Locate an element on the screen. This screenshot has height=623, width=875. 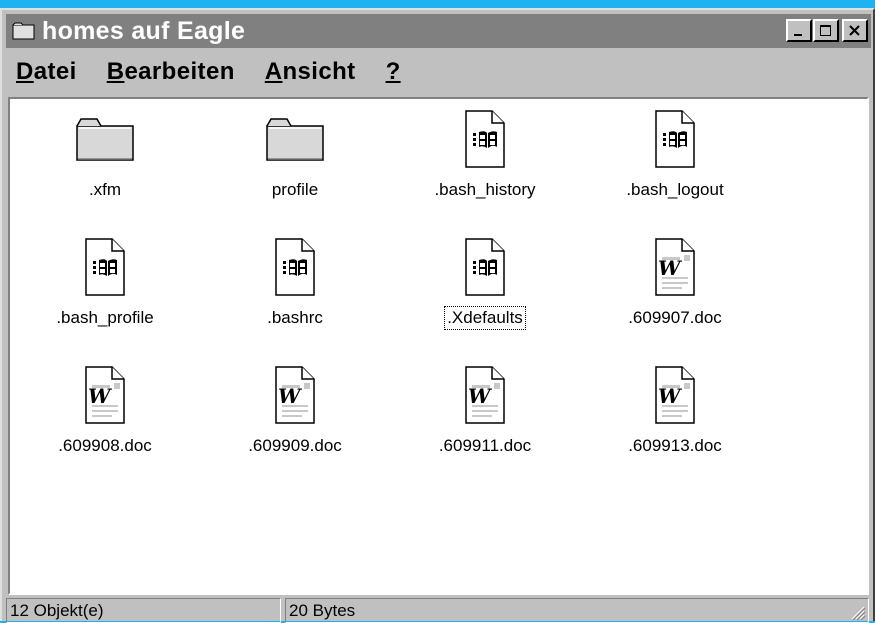
status-size: 20 Bytes is located at coordinates (322, 610).